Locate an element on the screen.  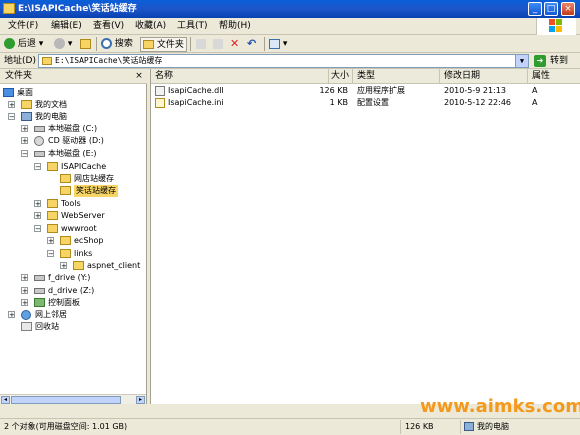
file-name: IsapiCache.ini is located at coordinates (196, 102).